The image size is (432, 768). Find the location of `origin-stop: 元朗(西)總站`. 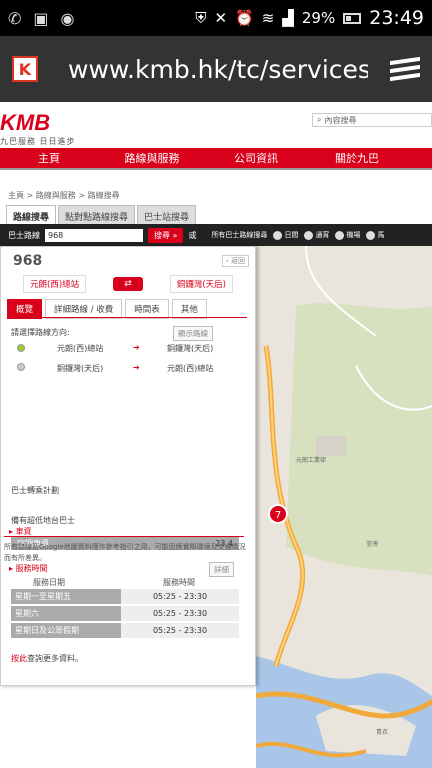

origin-stop: 元朗(西)總站 is located at coordinates (55, 284).